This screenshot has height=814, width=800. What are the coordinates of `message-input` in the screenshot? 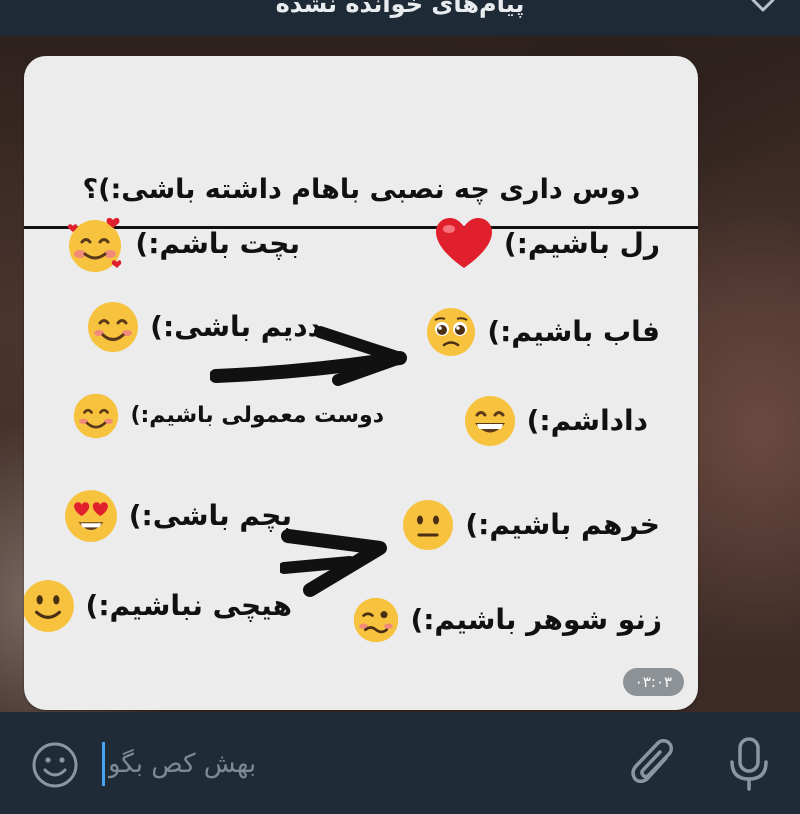 It's located at (358, 764).